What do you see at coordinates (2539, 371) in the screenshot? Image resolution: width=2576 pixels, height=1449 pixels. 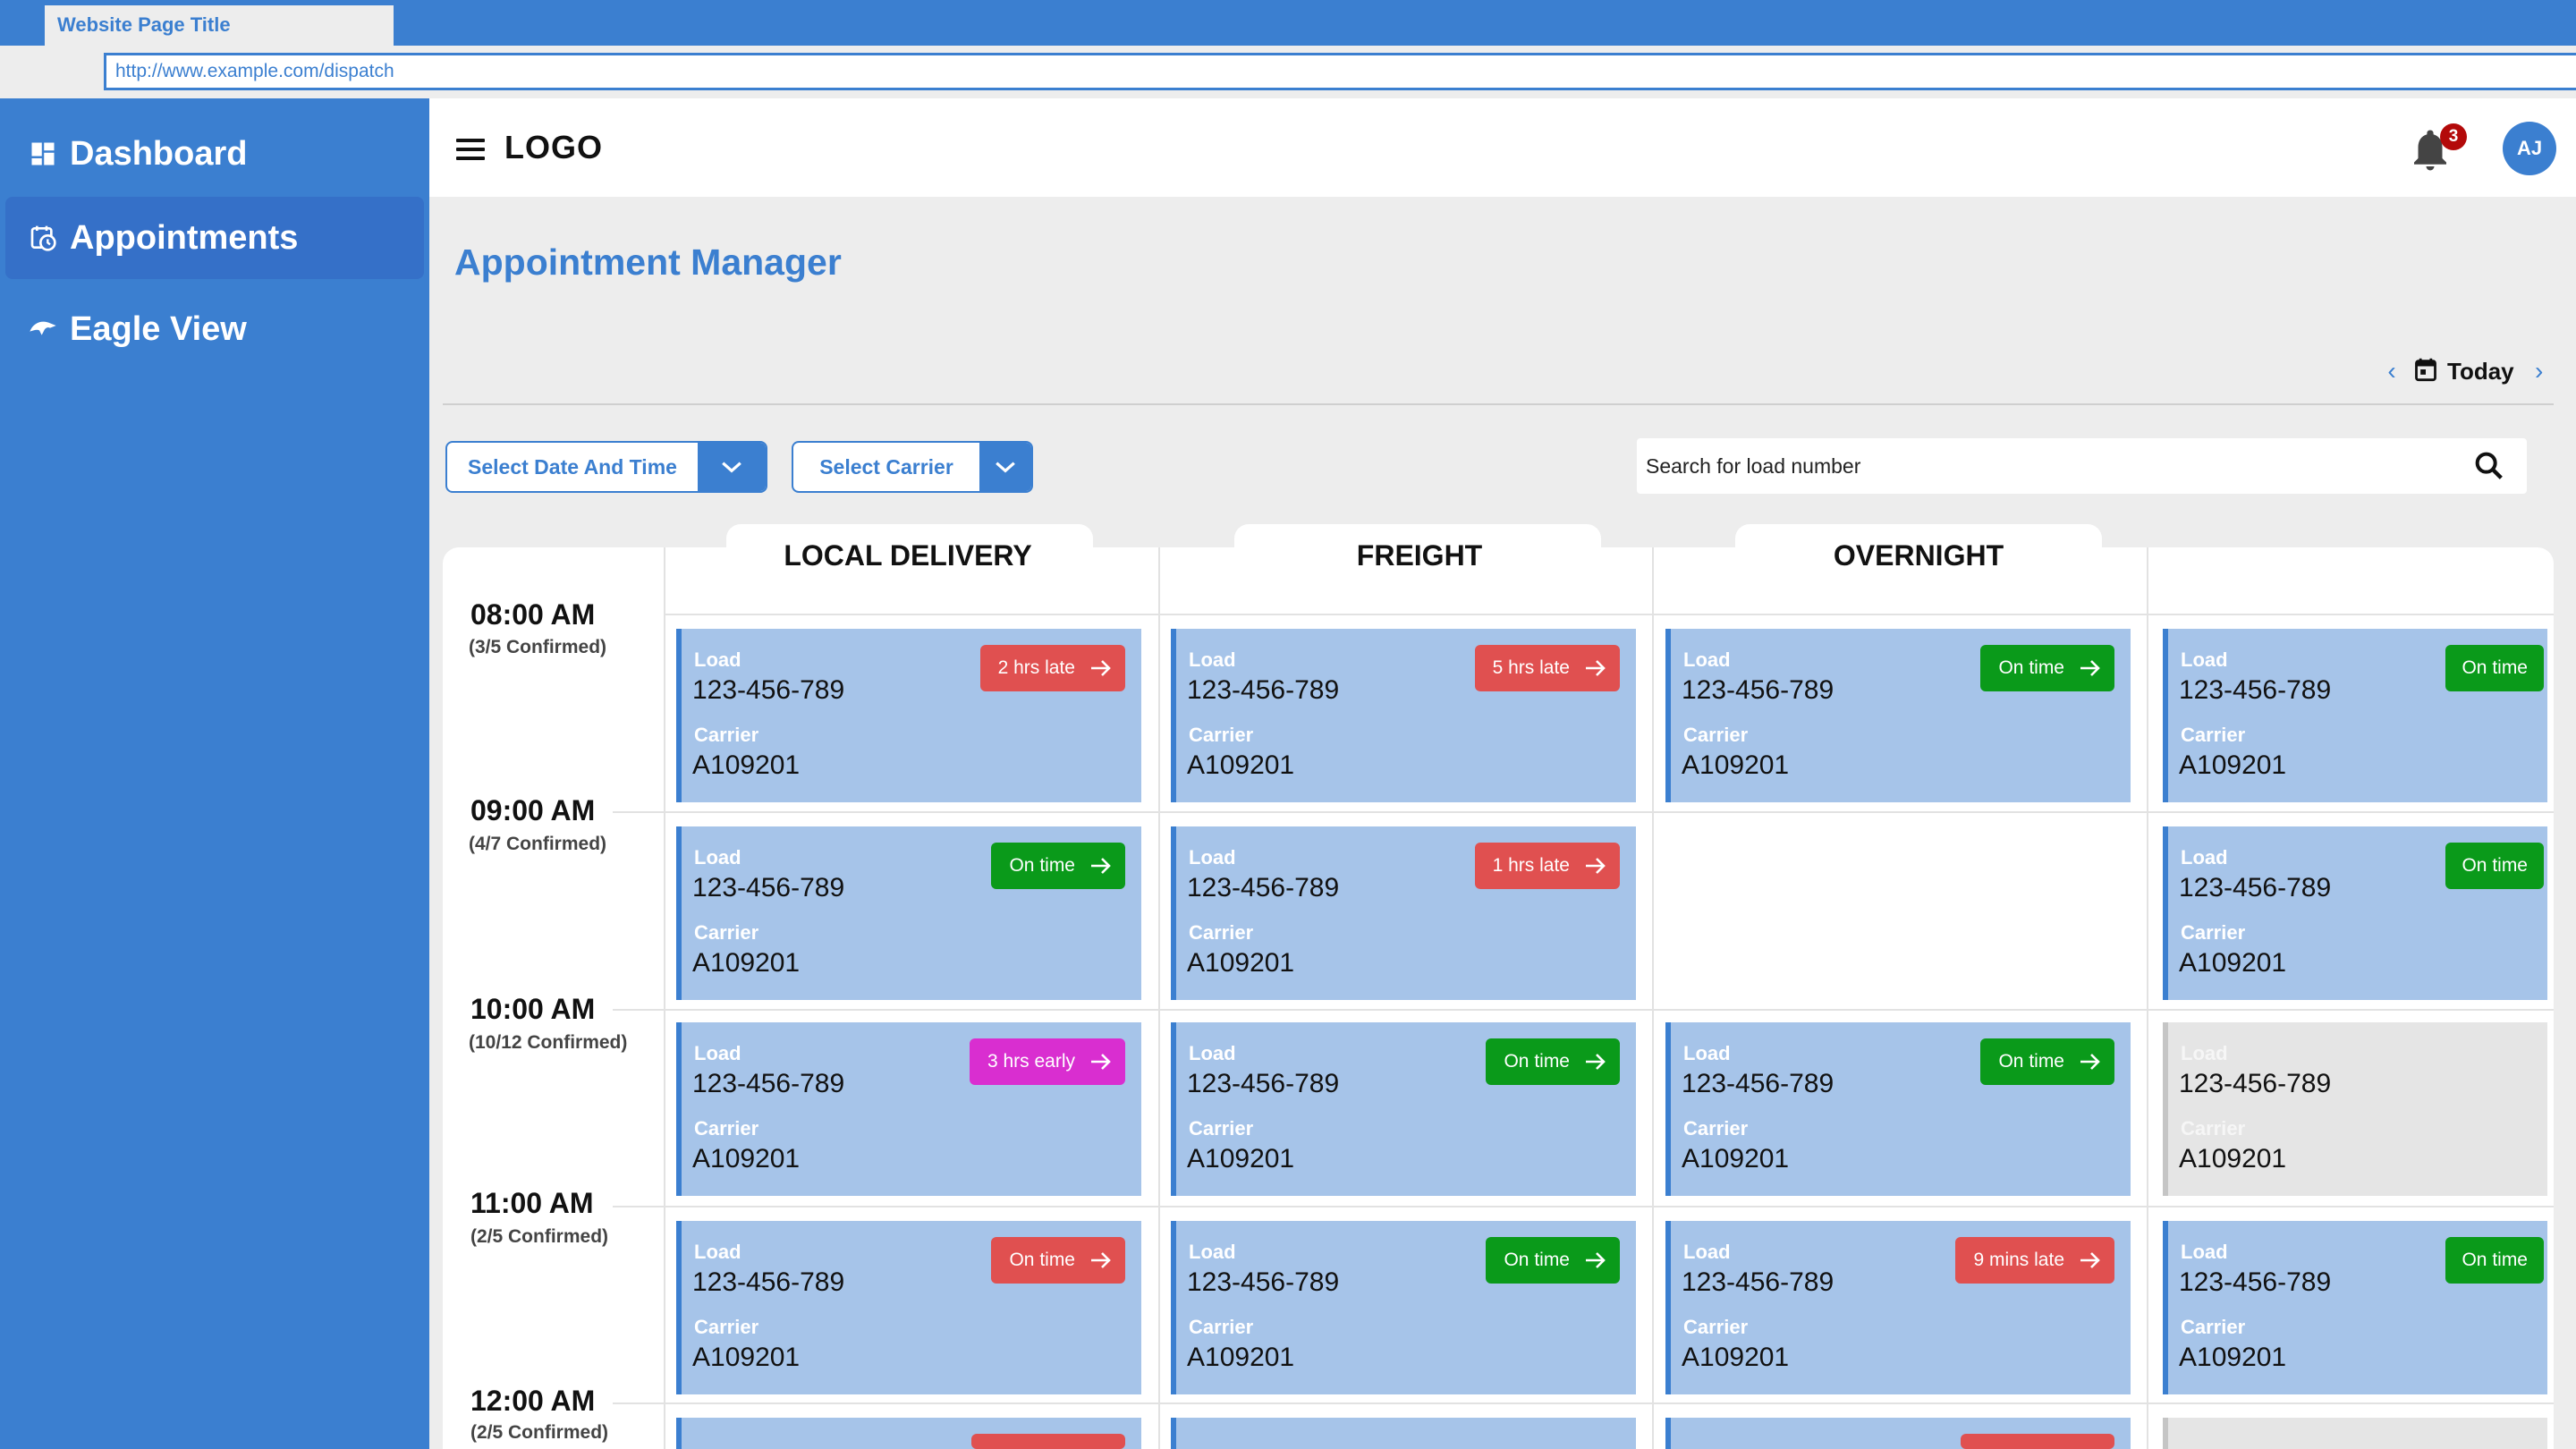 I see `chevron-right-icon: ›` at bounding box center [2539, 371].